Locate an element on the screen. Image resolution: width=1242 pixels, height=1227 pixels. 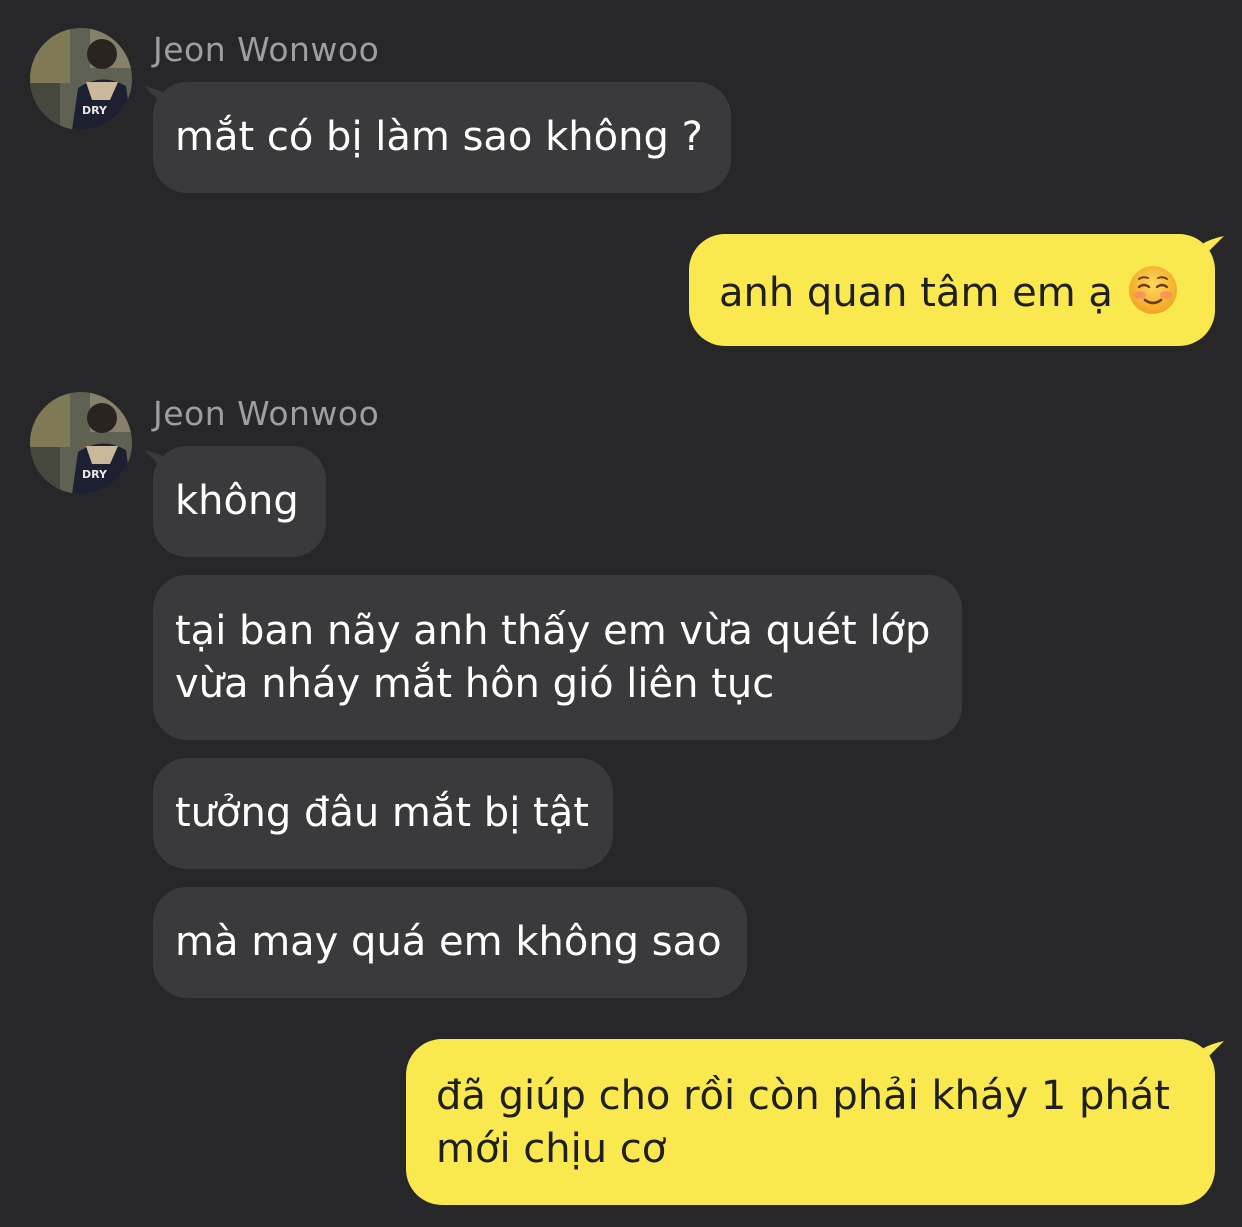
message-bubble-incoming: không is located at coordinates (239, 501).